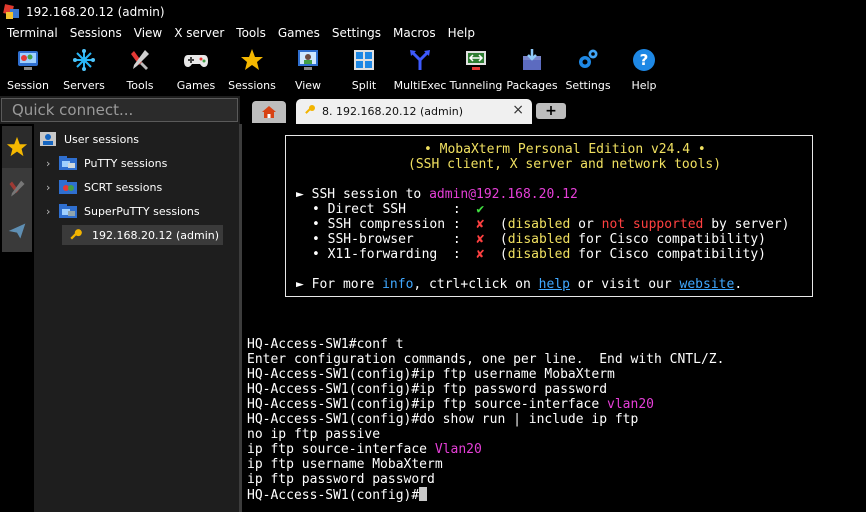 The width and height of the screenshot is (866, 512). What do you see at coordinates (84, 60) in the screenshot?
I see `servers-icon` at bounding box center [84, 60].